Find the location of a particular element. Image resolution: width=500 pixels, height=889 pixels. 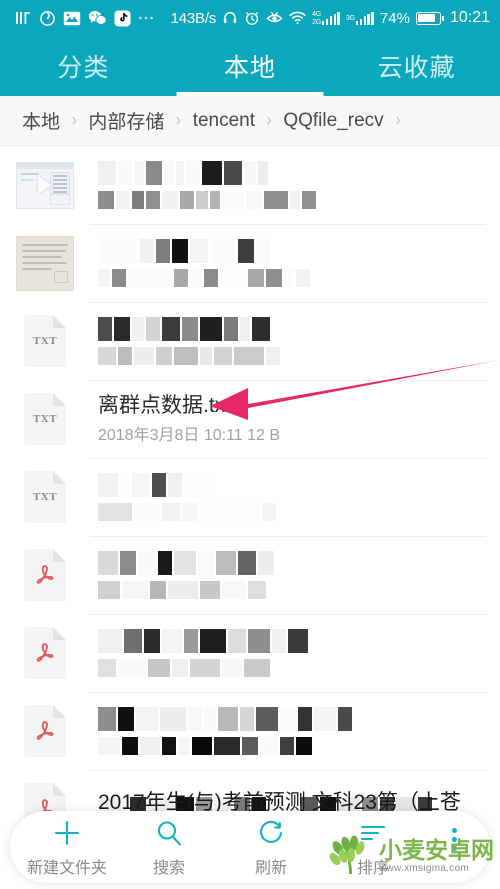

file-row: TXT 离群点数据.txt 2018年3月8日 10:11 12 B is located at coordinates (250, 419).